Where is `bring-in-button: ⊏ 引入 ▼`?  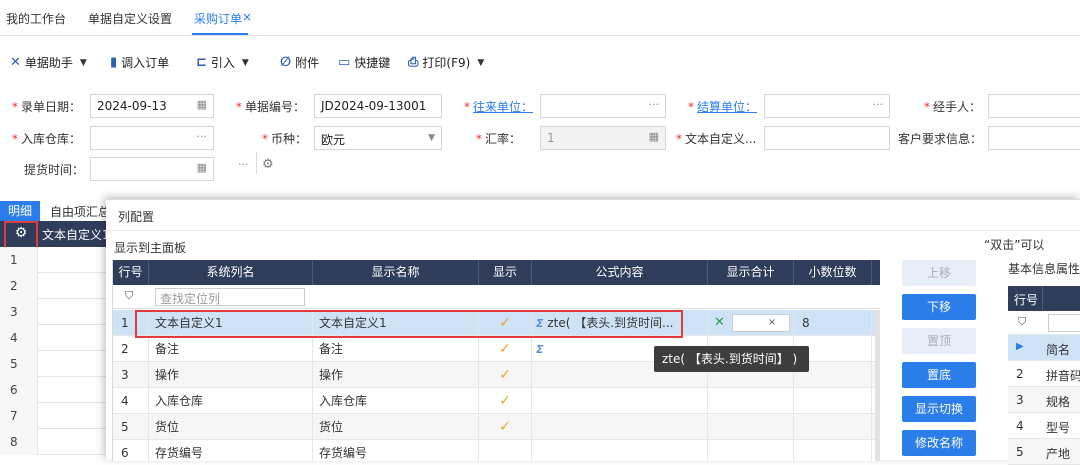 bring-in-button: ⊏ 引入 ▼ is located at coordinates (222, 62).